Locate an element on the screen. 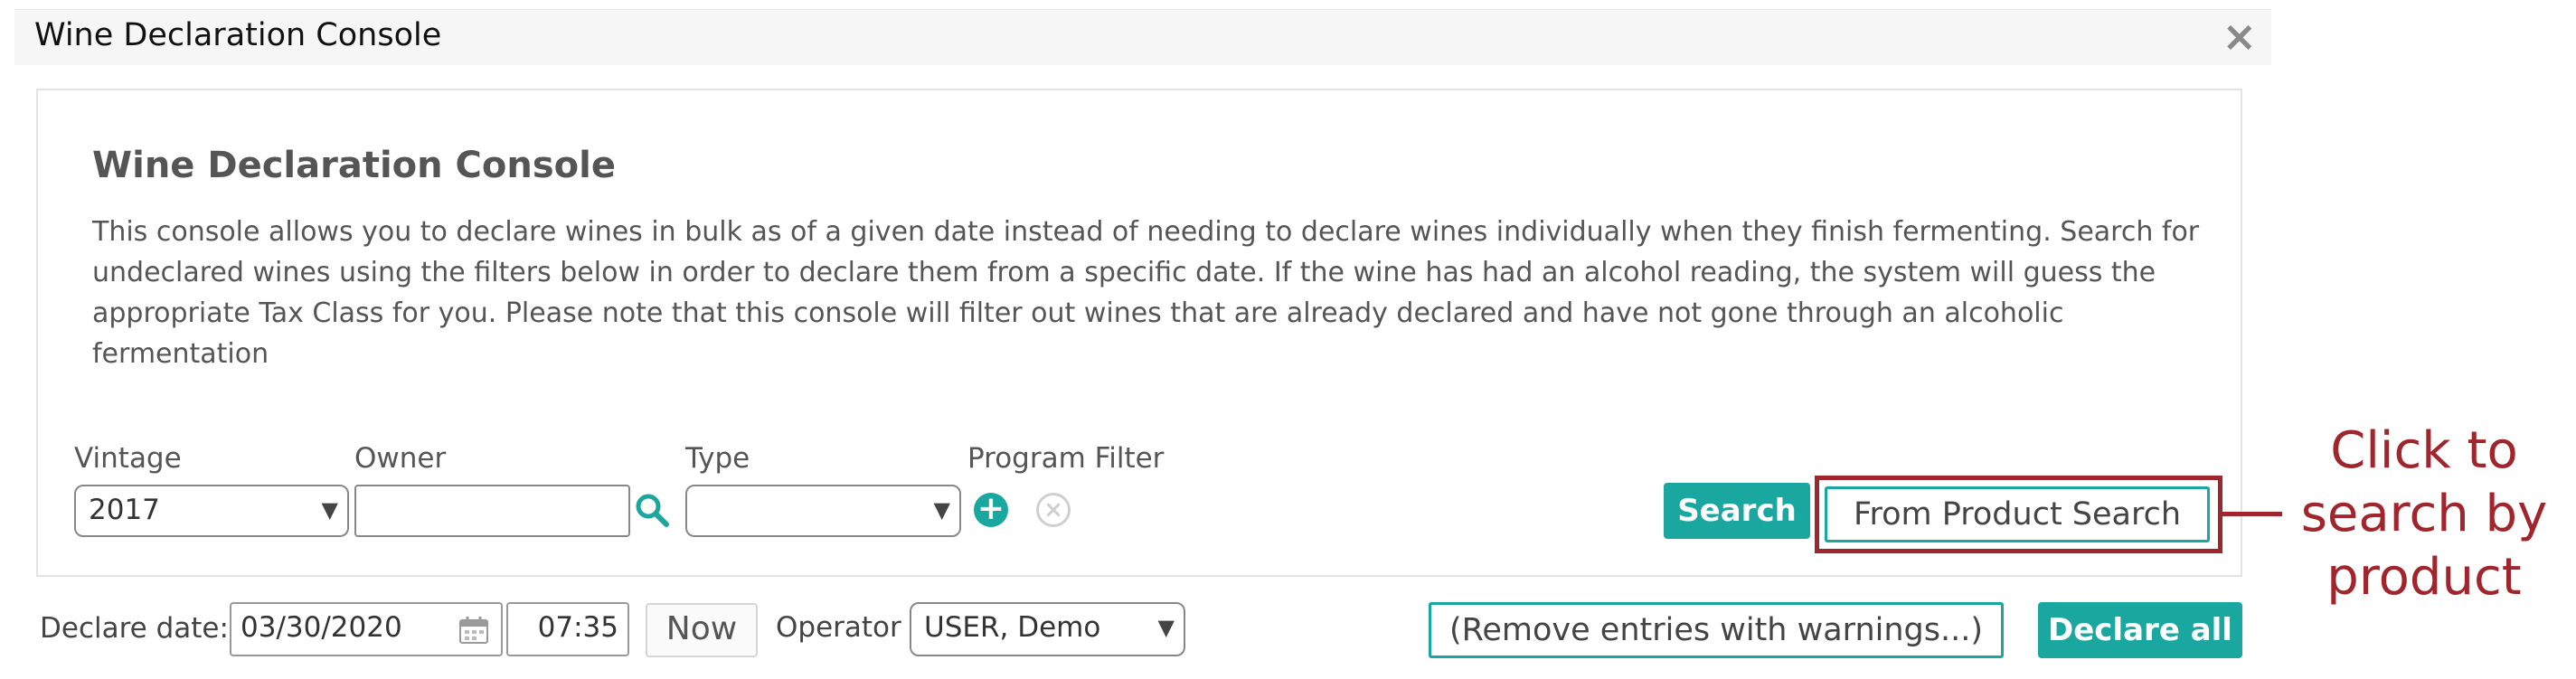  vintage-select: 2017 ▼ is located at coordinates (211, 511).